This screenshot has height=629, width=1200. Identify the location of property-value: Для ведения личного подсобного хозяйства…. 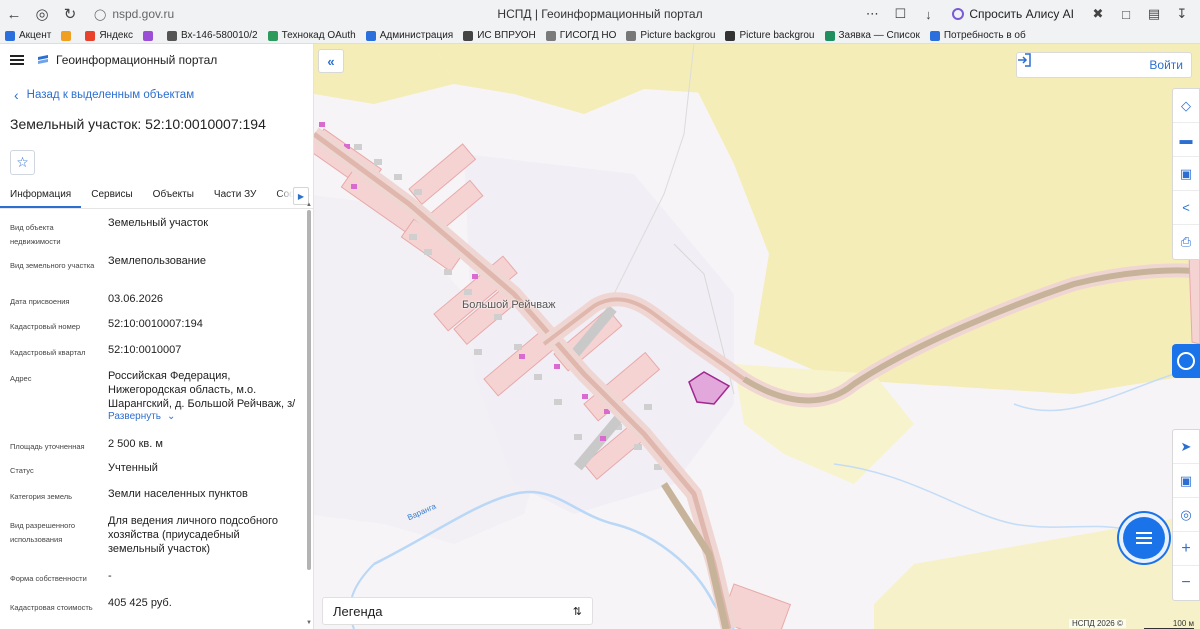
(193, 535).